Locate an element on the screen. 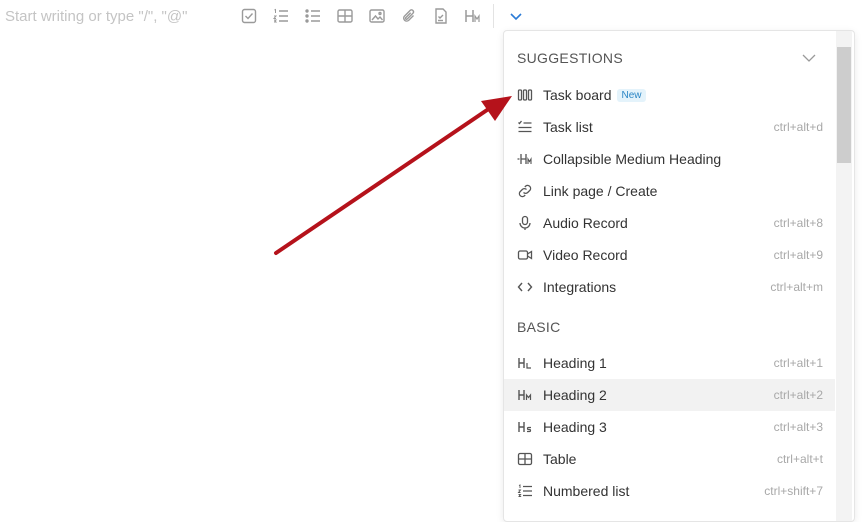  menu-item-label: Collapsible Medium Heading is located at coordinates (632, 159).